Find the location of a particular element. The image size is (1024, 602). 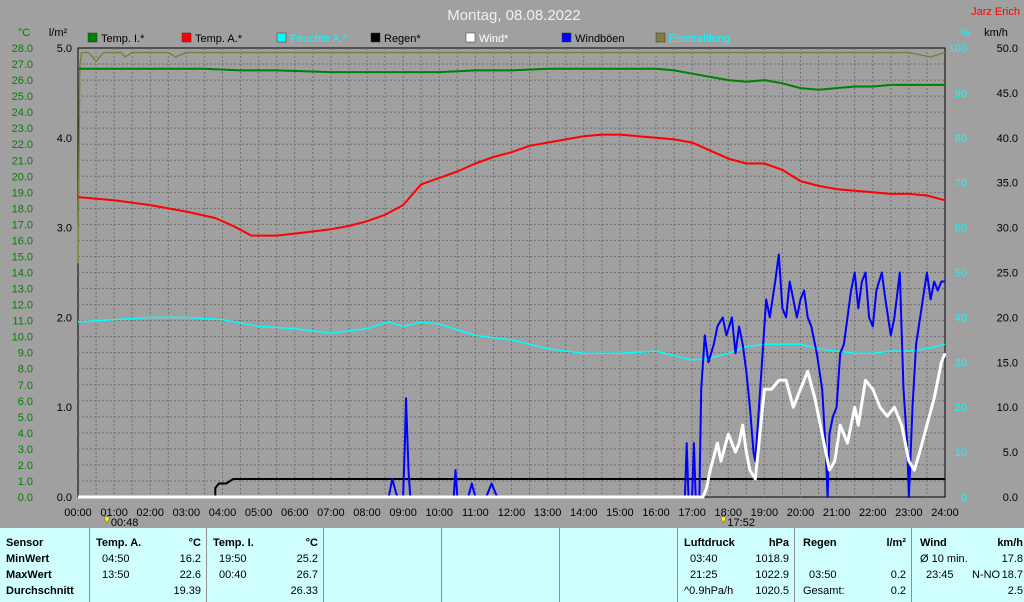

time-tick-label: 02:00 is located at coordinates (150, 513).